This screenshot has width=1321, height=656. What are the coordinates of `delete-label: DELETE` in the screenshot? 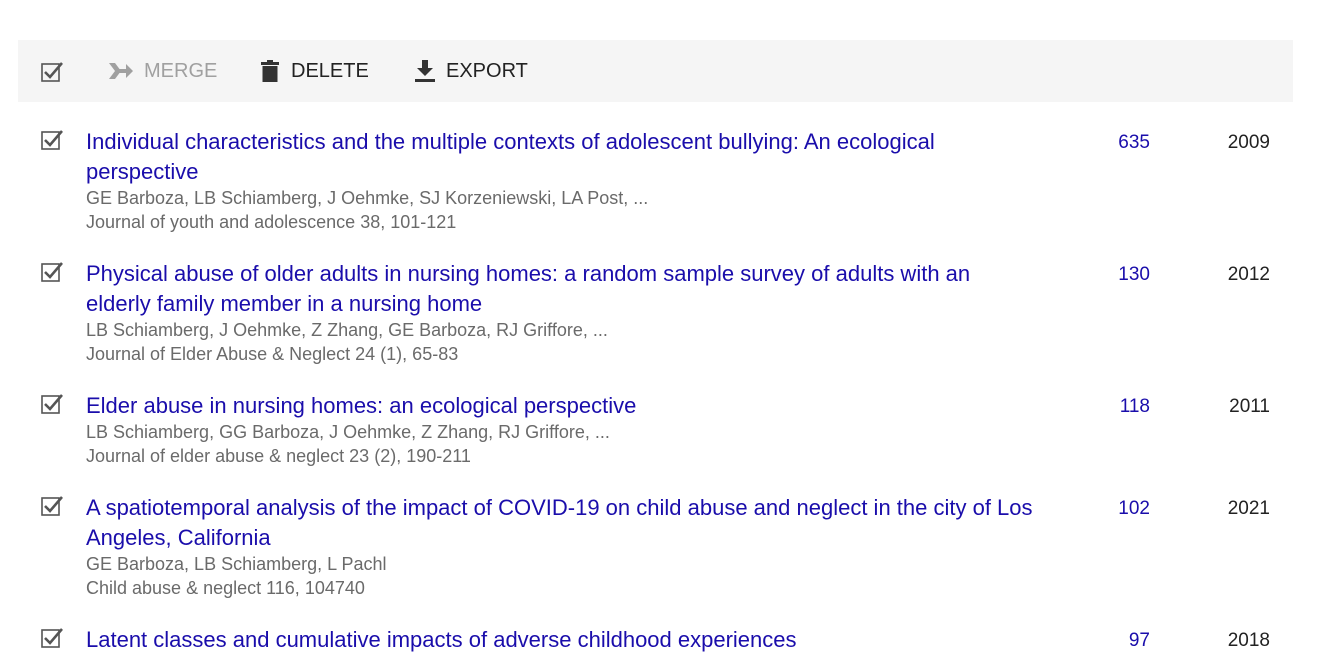 It's located at (330, 70).